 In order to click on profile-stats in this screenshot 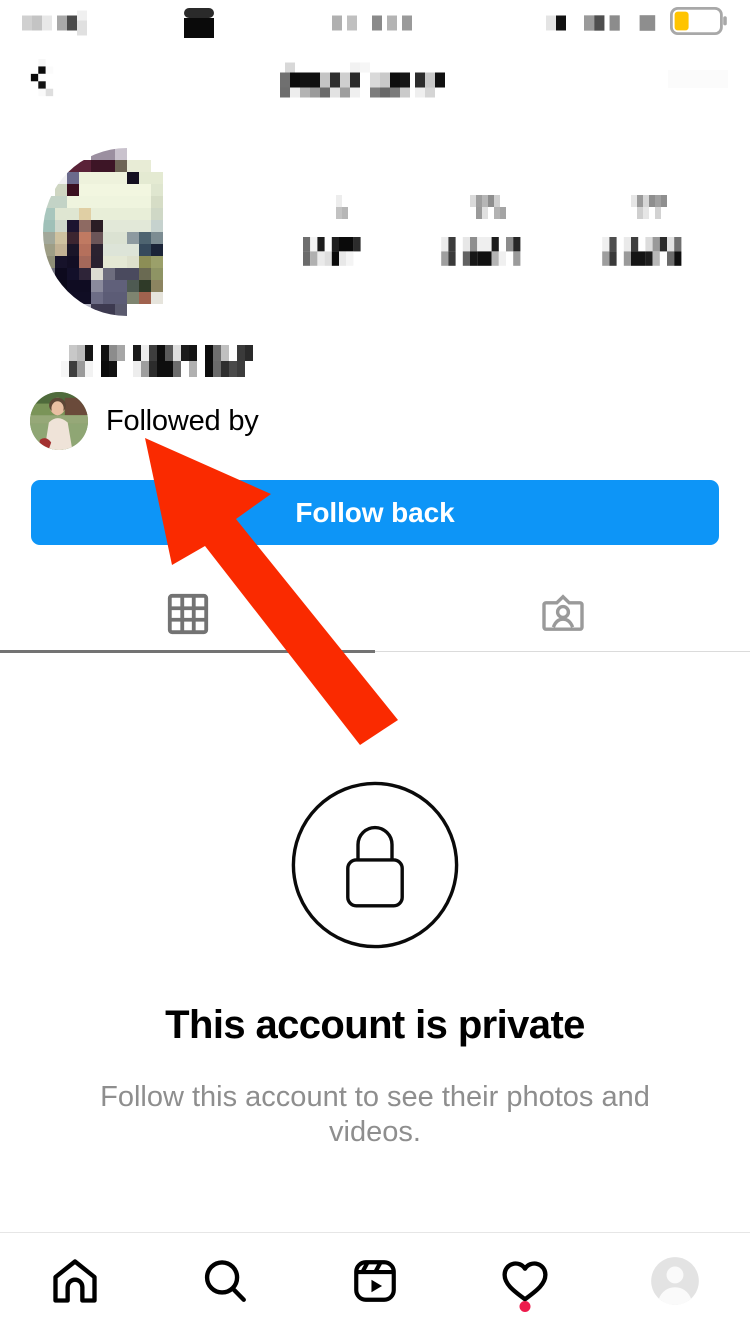, I will do `click(500, 234)`.